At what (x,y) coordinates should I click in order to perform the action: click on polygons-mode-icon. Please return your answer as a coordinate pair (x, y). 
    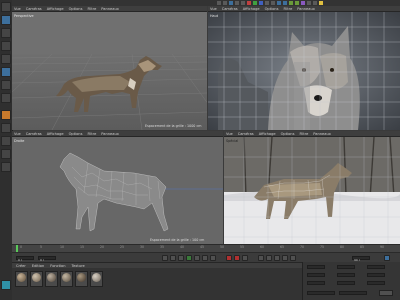
    Looking at the image, I should click on (6, 98).